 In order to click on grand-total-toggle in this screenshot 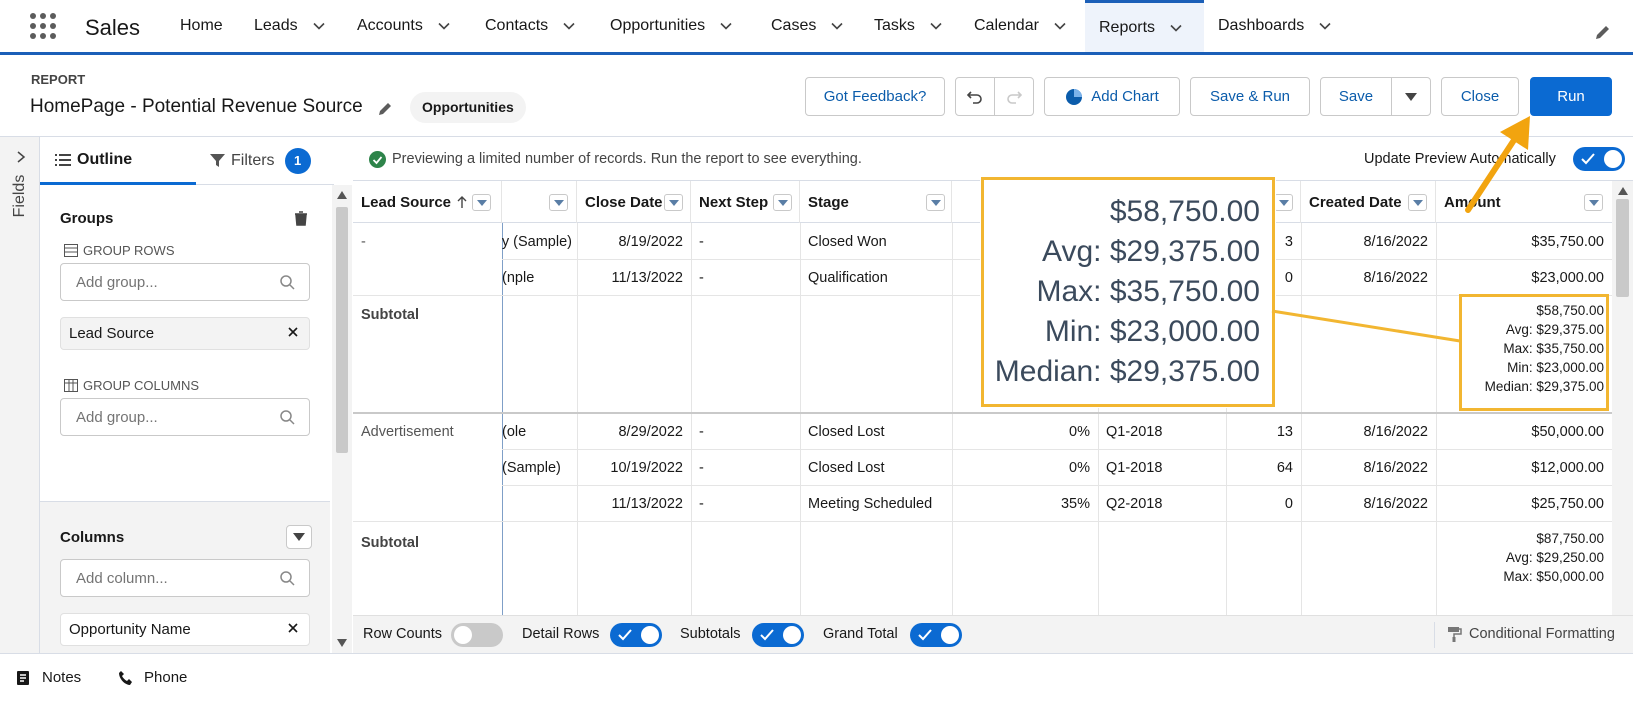, I will do `click(936, 635)`.